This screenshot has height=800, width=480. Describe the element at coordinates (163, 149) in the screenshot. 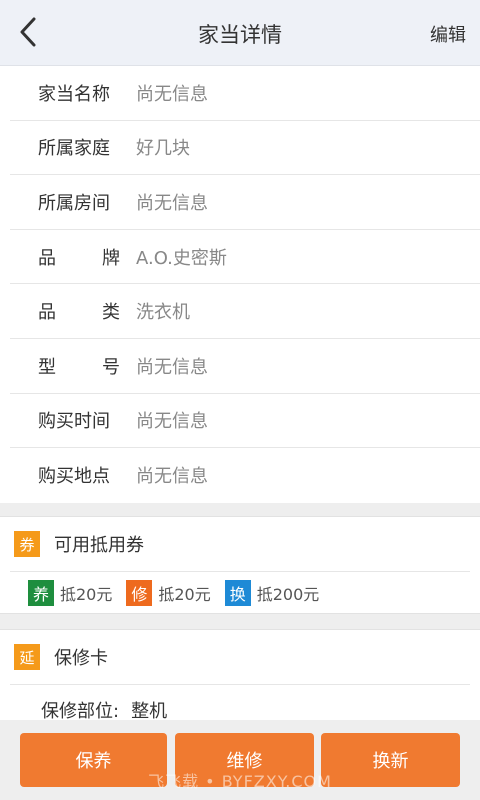

I see `info-value: 好几块` at that location.